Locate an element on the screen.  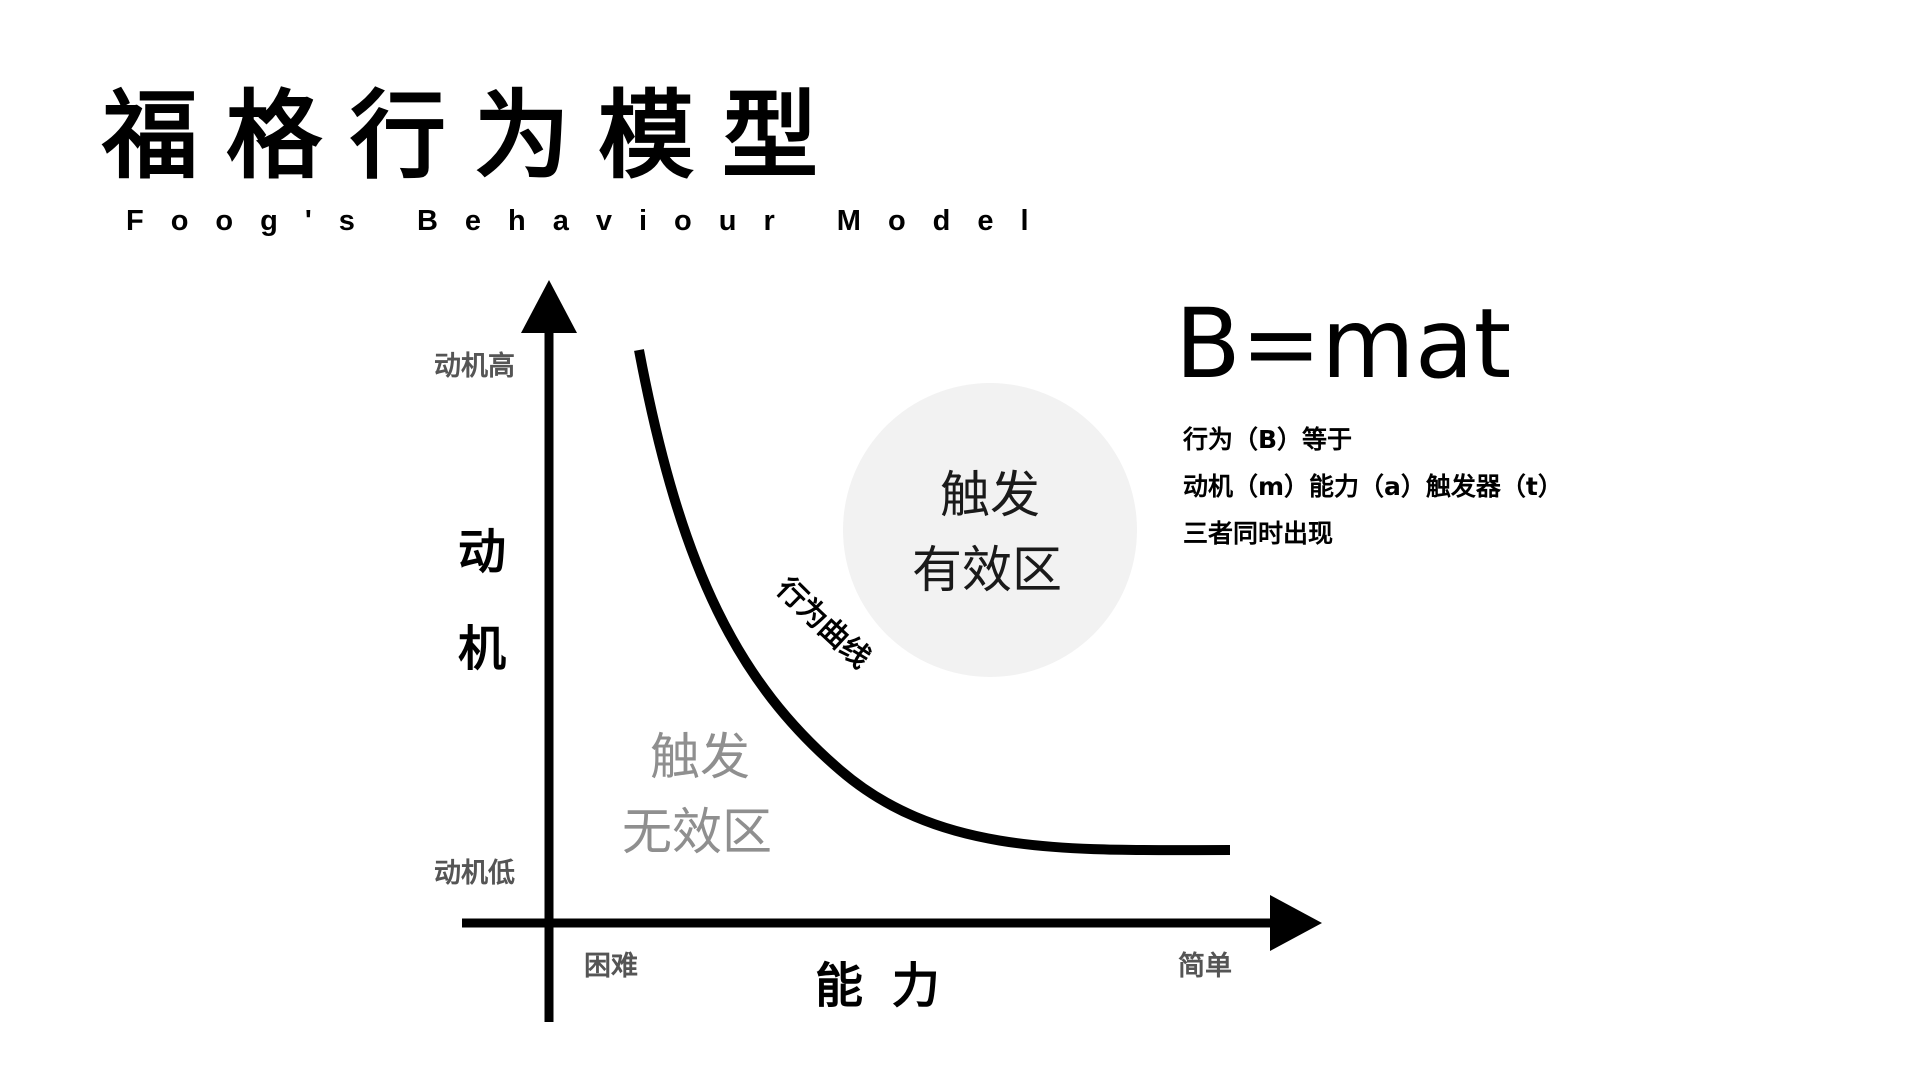
y-axis-high-label: 动机高 is located at coordinates (474, 366).